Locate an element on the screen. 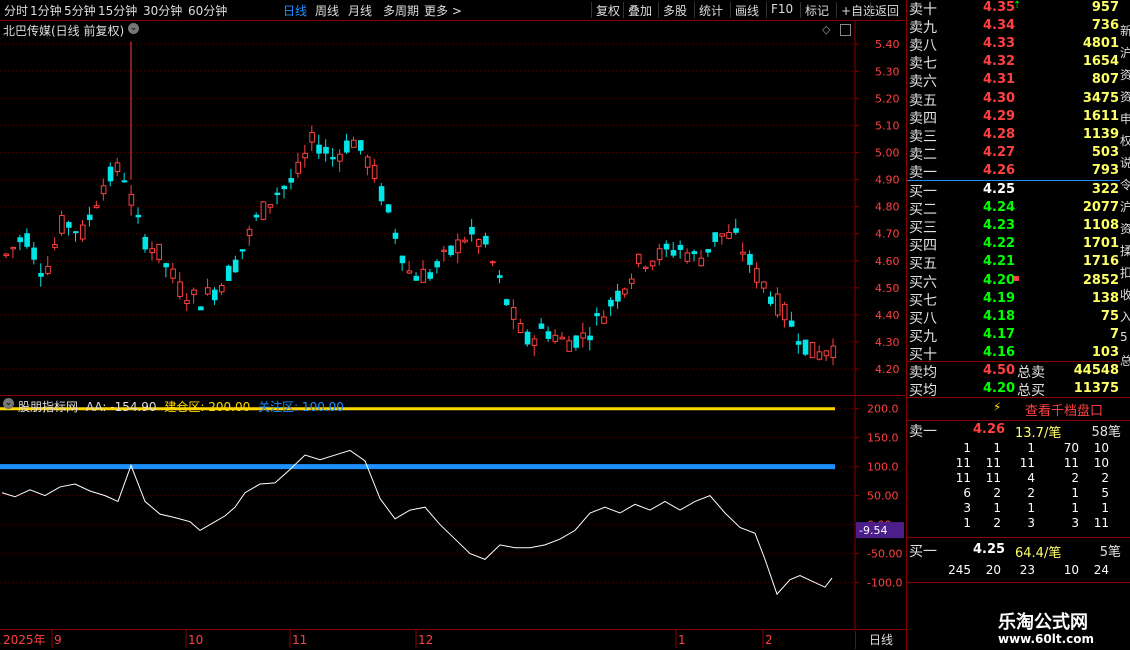  current-value-label: -9.54 is located at coordinates (873, 530).